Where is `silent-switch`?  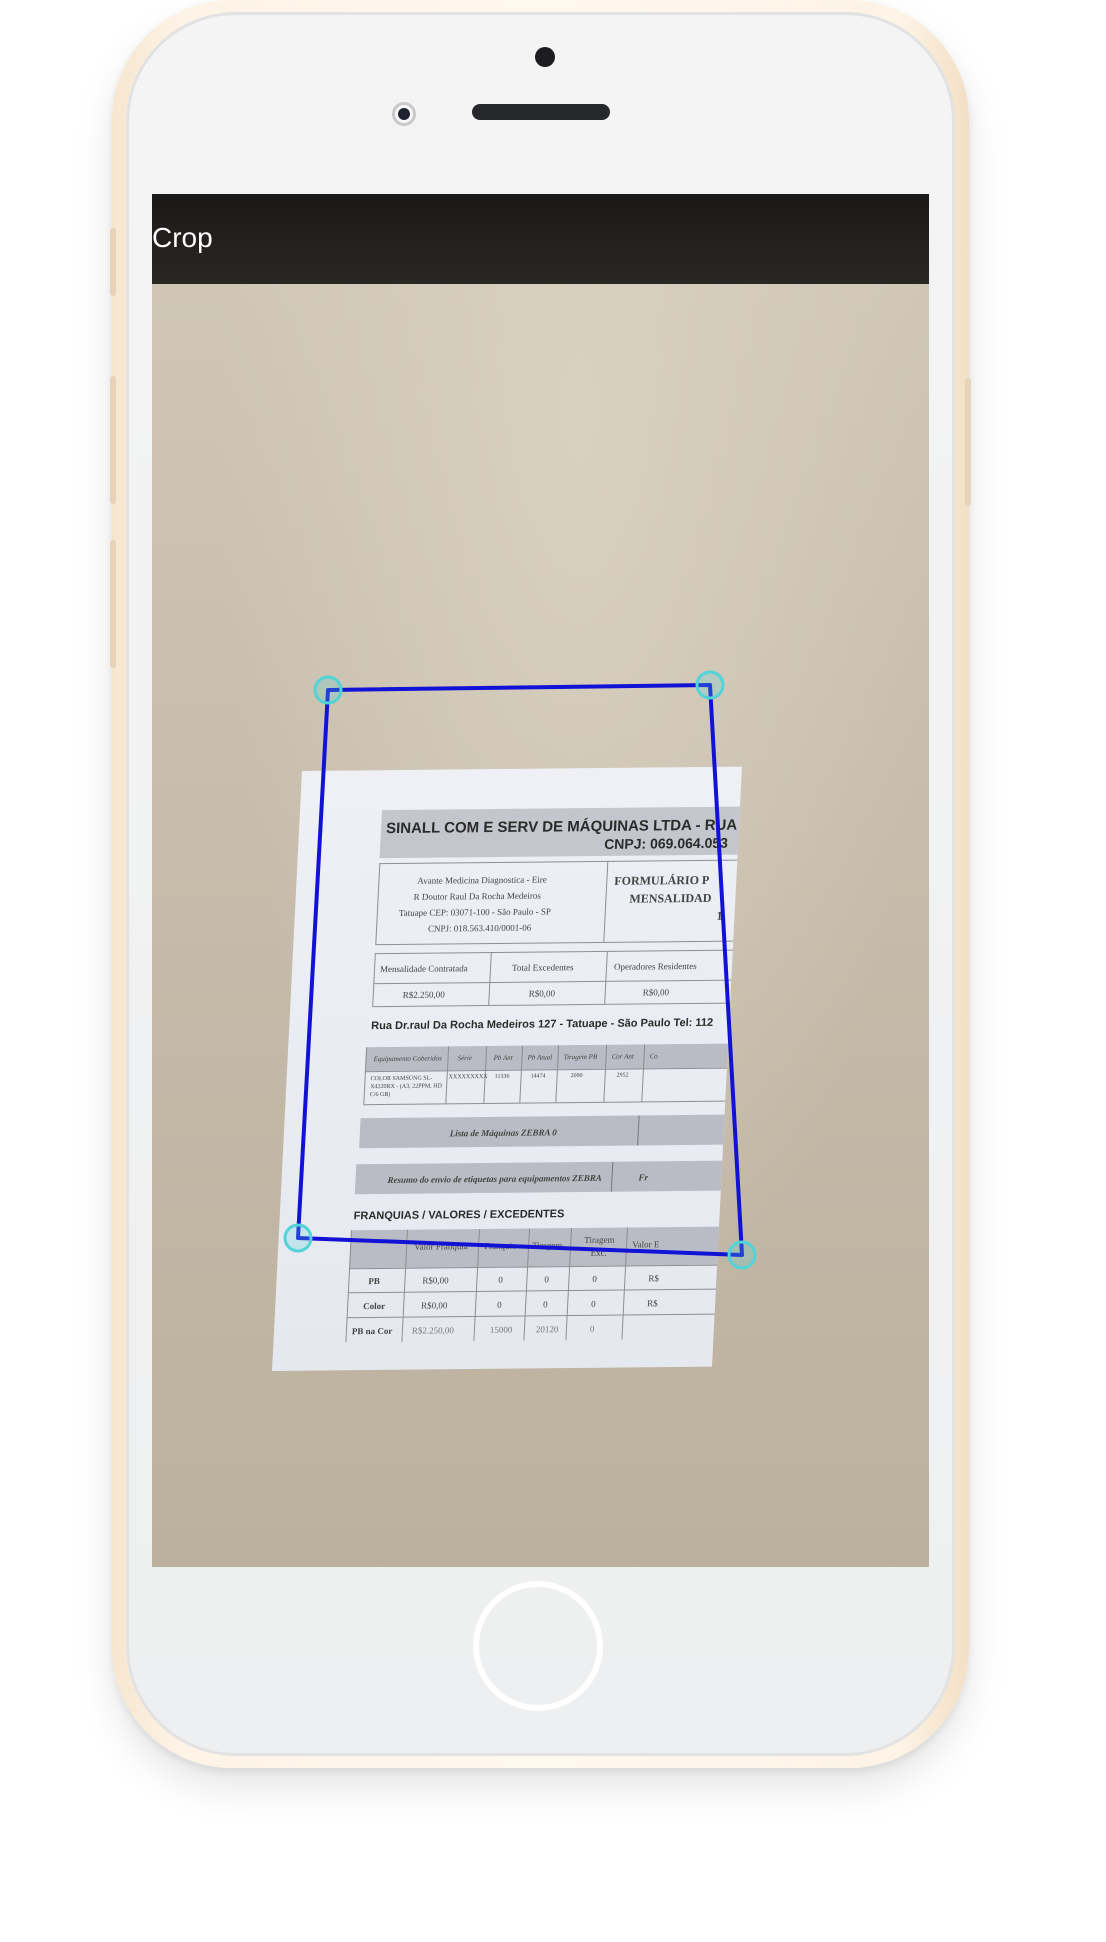 silent-switch is located at coordinates (113, 262).